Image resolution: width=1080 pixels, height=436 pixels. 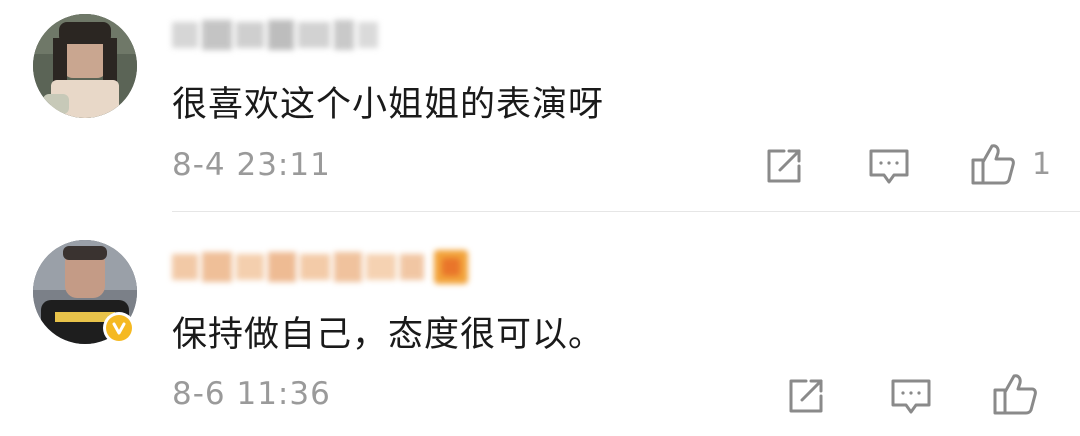 What do you see at coordinates (388, 105) in the screenshot?
I see `comment-text: 很喜欢这个小姐姐的表演呀` at bounding box center [388, 105].